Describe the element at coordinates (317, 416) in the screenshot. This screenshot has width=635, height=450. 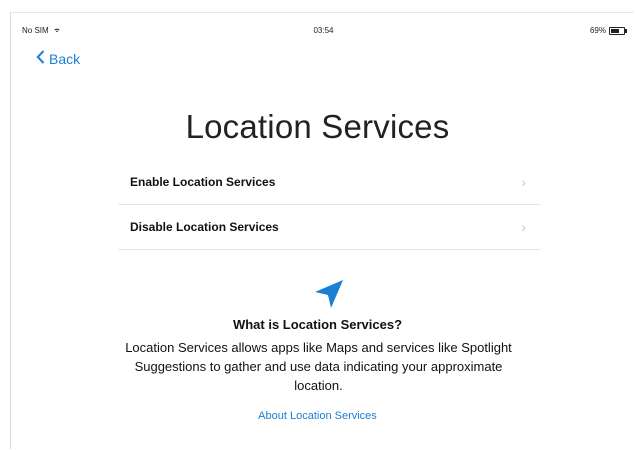
I see `about-location-services-link: About Location Services` at that location.